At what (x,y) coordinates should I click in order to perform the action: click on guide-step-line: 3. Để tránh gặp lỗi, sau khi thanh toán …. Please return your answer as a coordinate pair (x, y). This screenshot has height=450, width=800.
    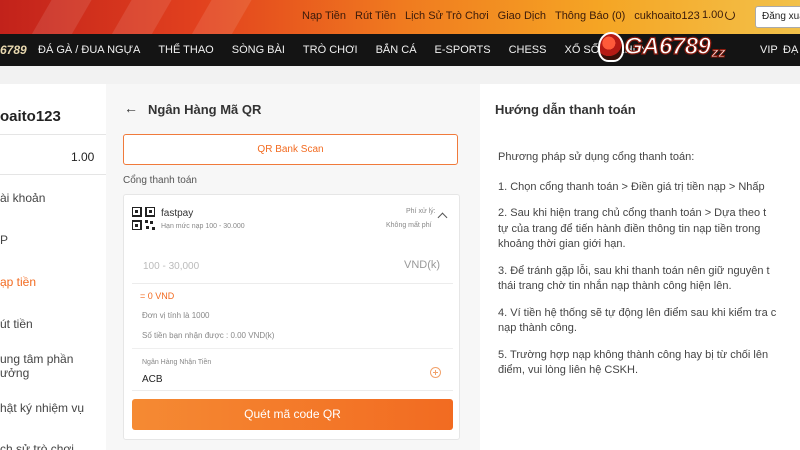
    Looking at the image, I should click on (634, 270).